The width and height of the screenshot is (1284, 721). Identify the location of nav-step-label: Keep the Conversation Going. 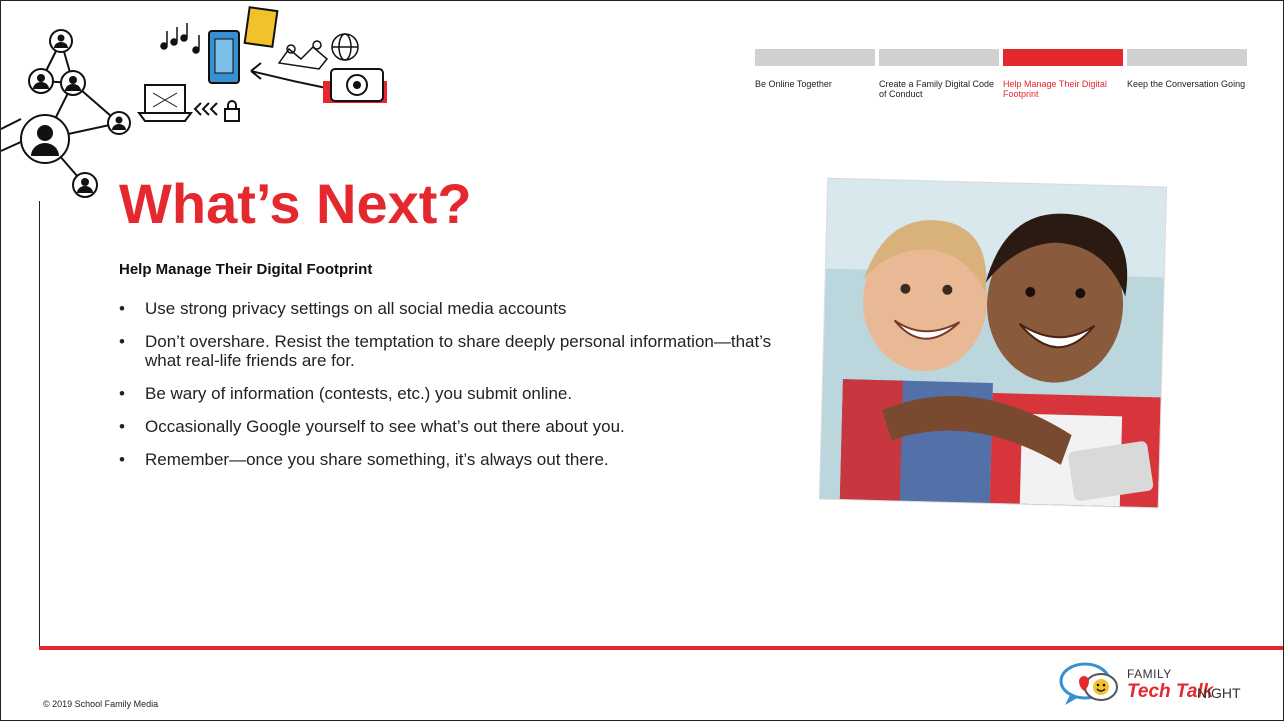
(1186, 84).